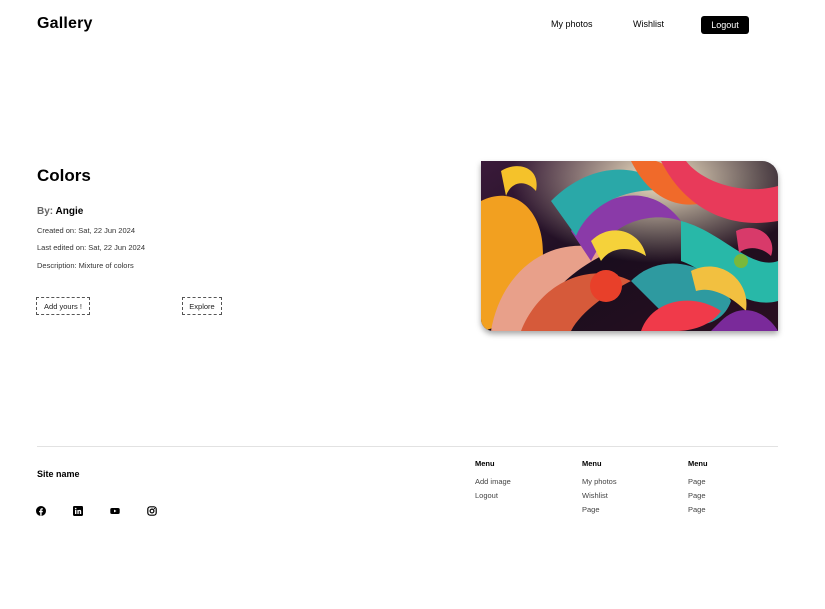 The width and height of the screenshot is (825, 609). What do you see at coordinates (599, 498) in the screenshot?
I see `footer-link-wishlist: Wishlist` at bounding box center [599, 498].